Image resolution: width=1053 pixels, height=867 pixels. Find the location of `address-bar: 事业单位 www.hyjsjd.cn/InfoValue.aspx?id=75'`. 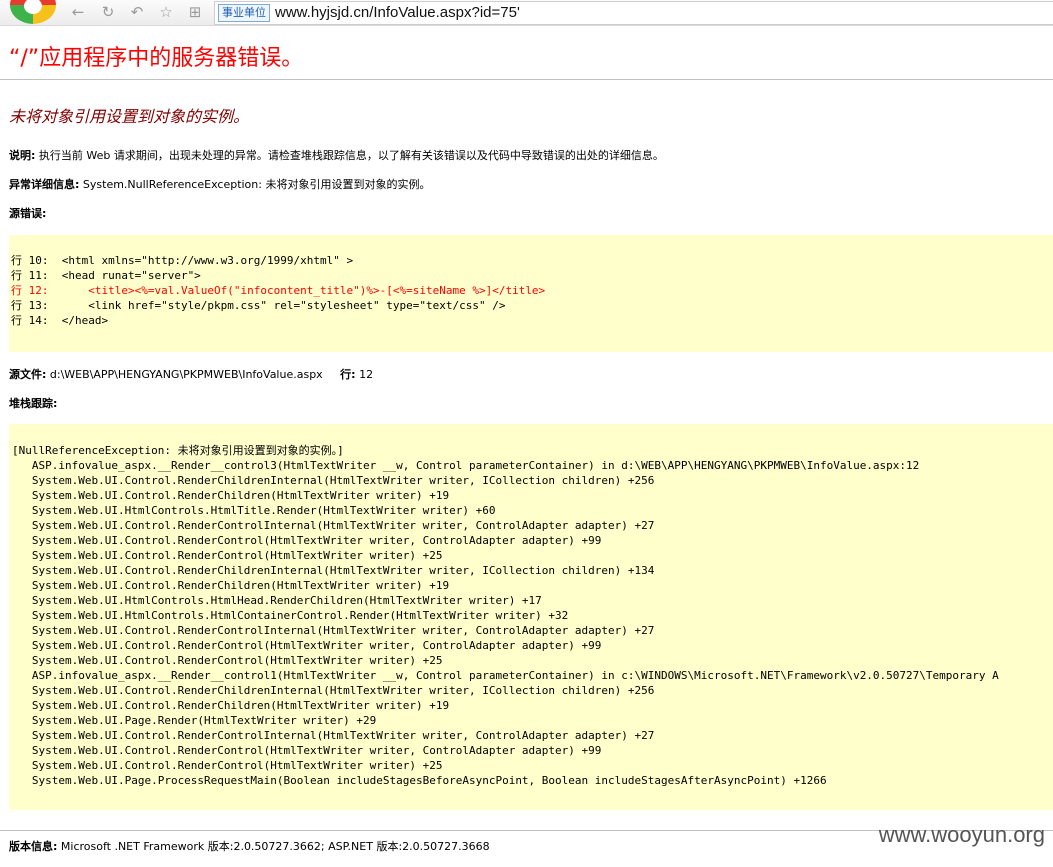

address-bar: 事业单位 www.hyjsjd.cn/InfoValue.aspx?id=75' is located at coordinates (633, 13).